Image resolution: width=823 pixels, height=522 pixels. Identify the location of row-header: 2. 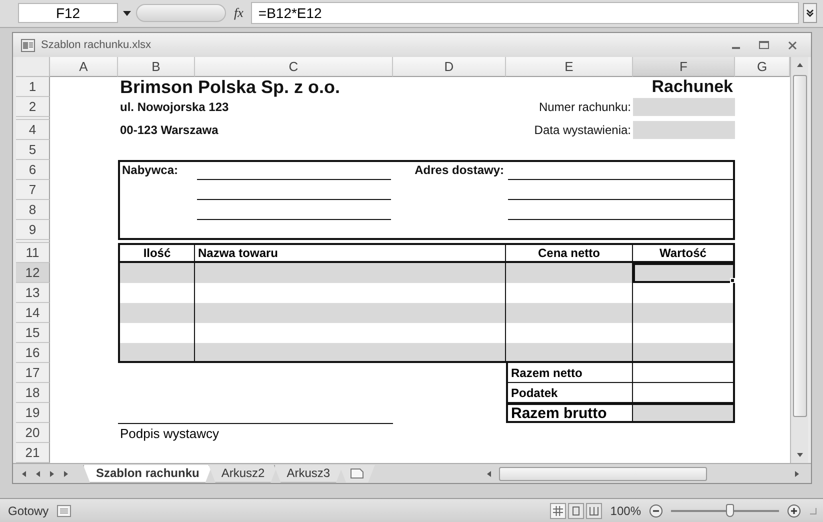
(33, 107).